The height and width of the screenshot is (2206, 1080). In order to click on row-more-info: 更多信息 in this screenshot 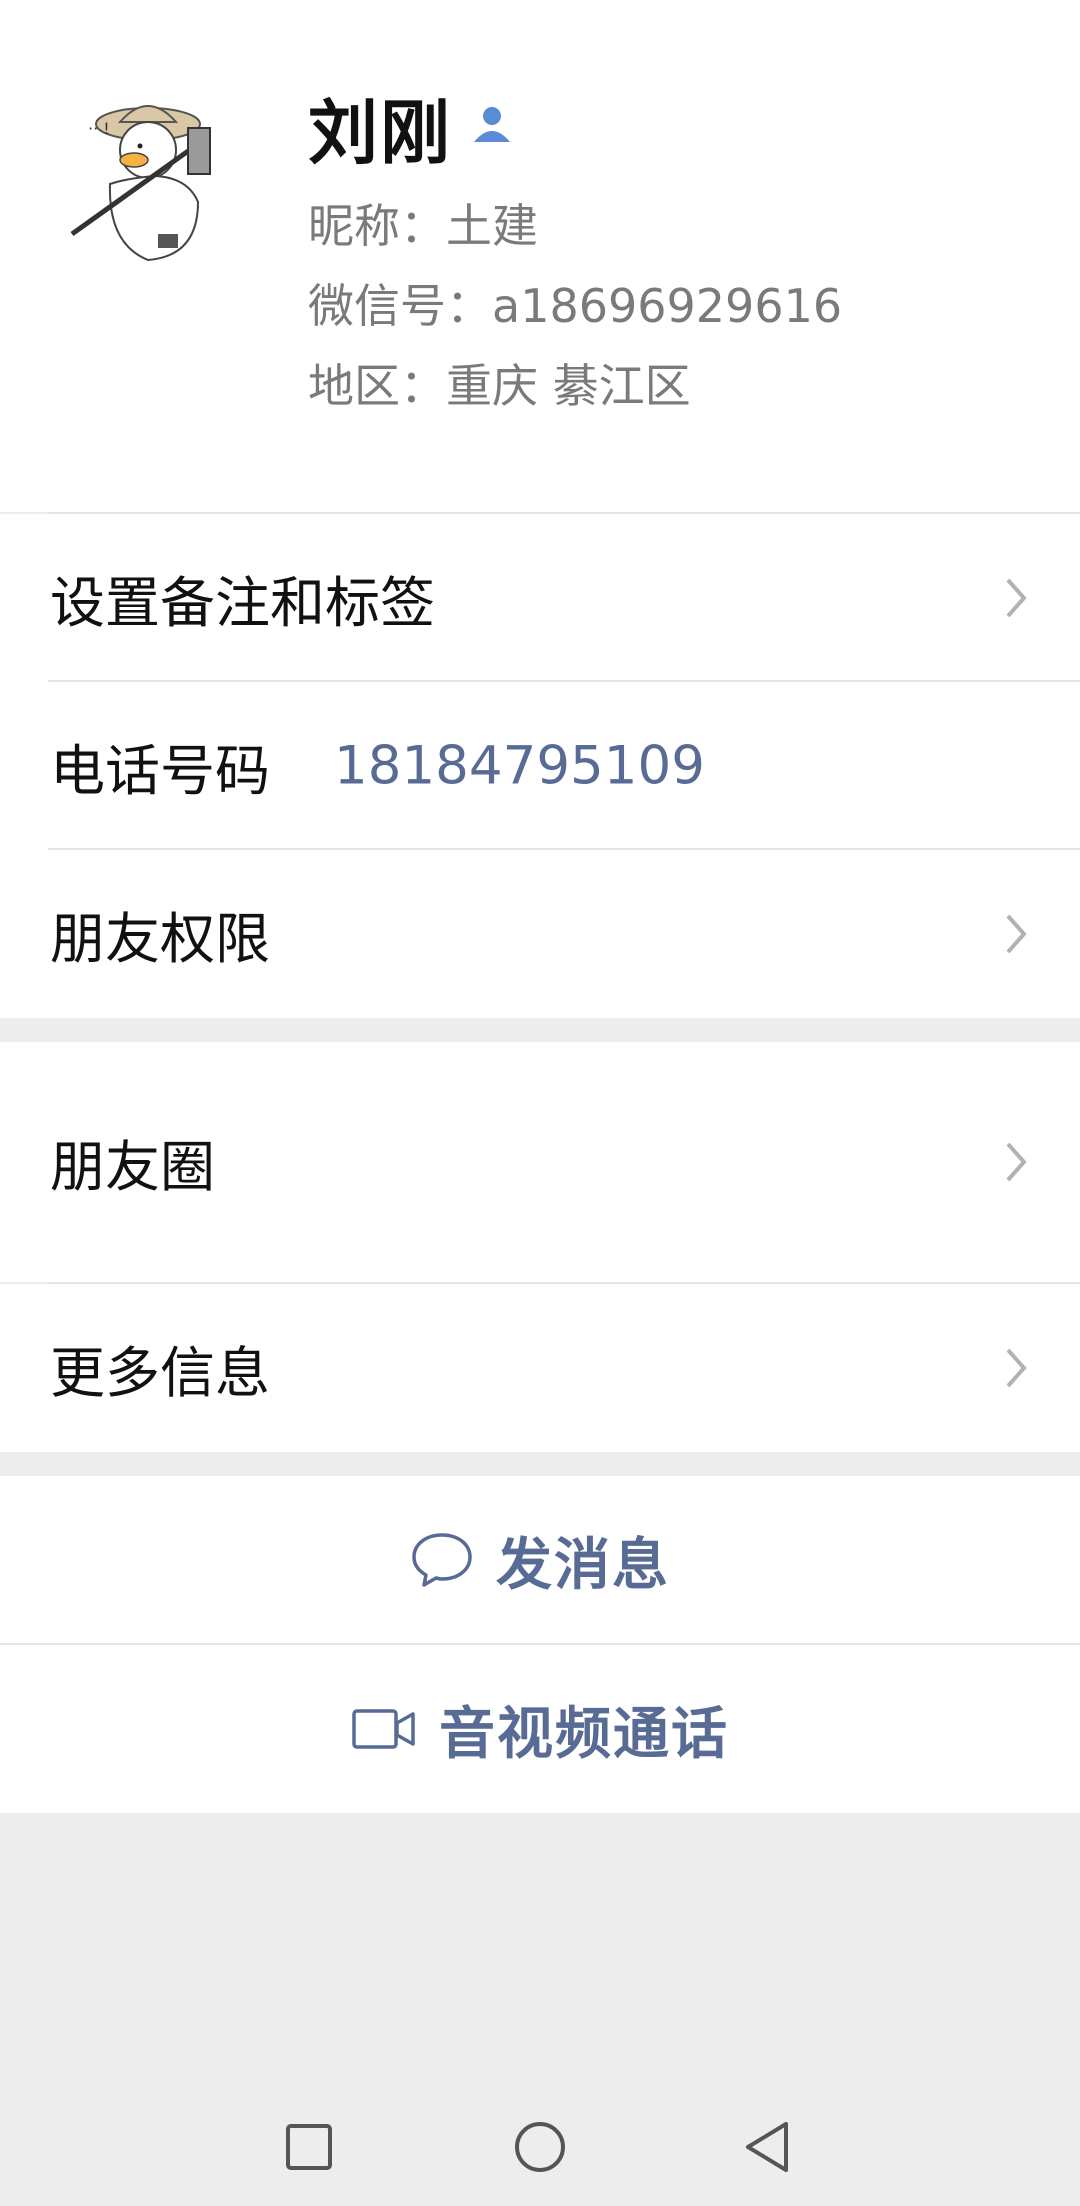, I will do `click(540, 1368)`.